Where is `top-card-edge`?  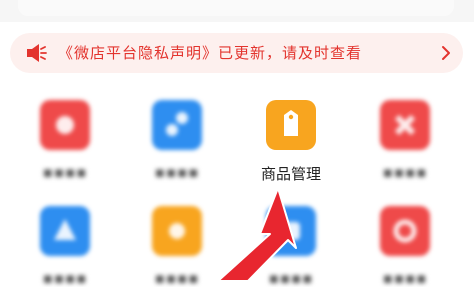
top-card-edge is located at coordinates (236, 8).